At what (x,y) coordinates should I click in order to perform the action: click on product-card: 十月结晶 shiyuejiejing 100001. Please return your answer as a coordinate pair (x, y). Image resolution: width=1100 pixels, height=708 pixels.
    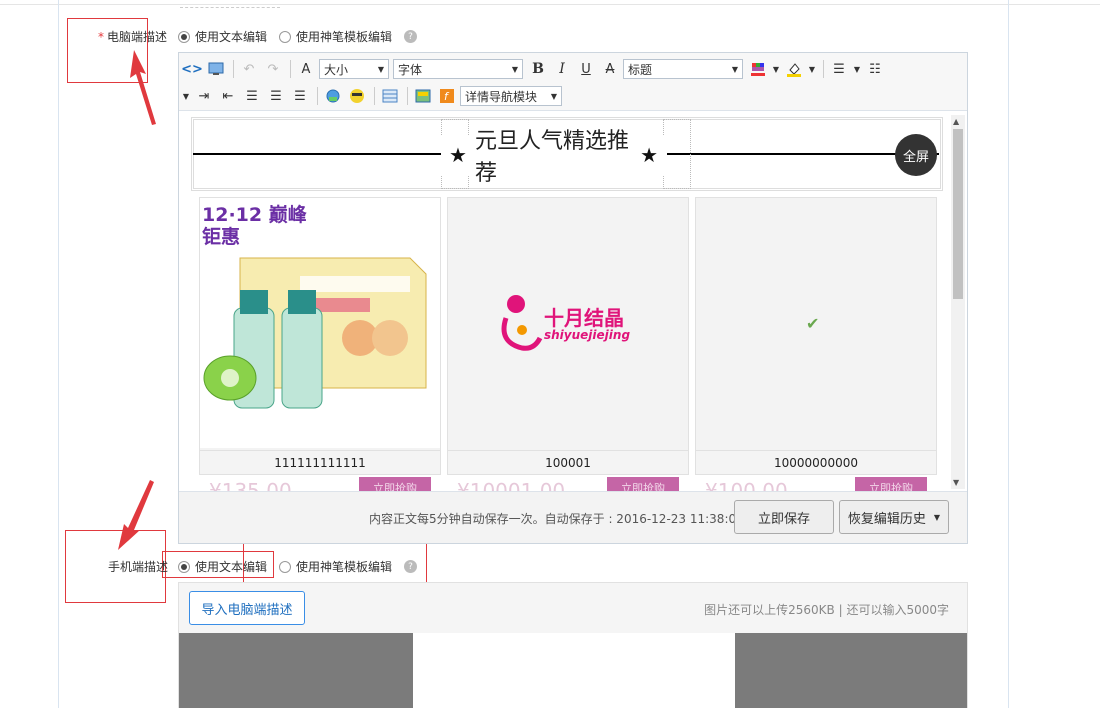
    Looking at the image, I should click on (568, 336).